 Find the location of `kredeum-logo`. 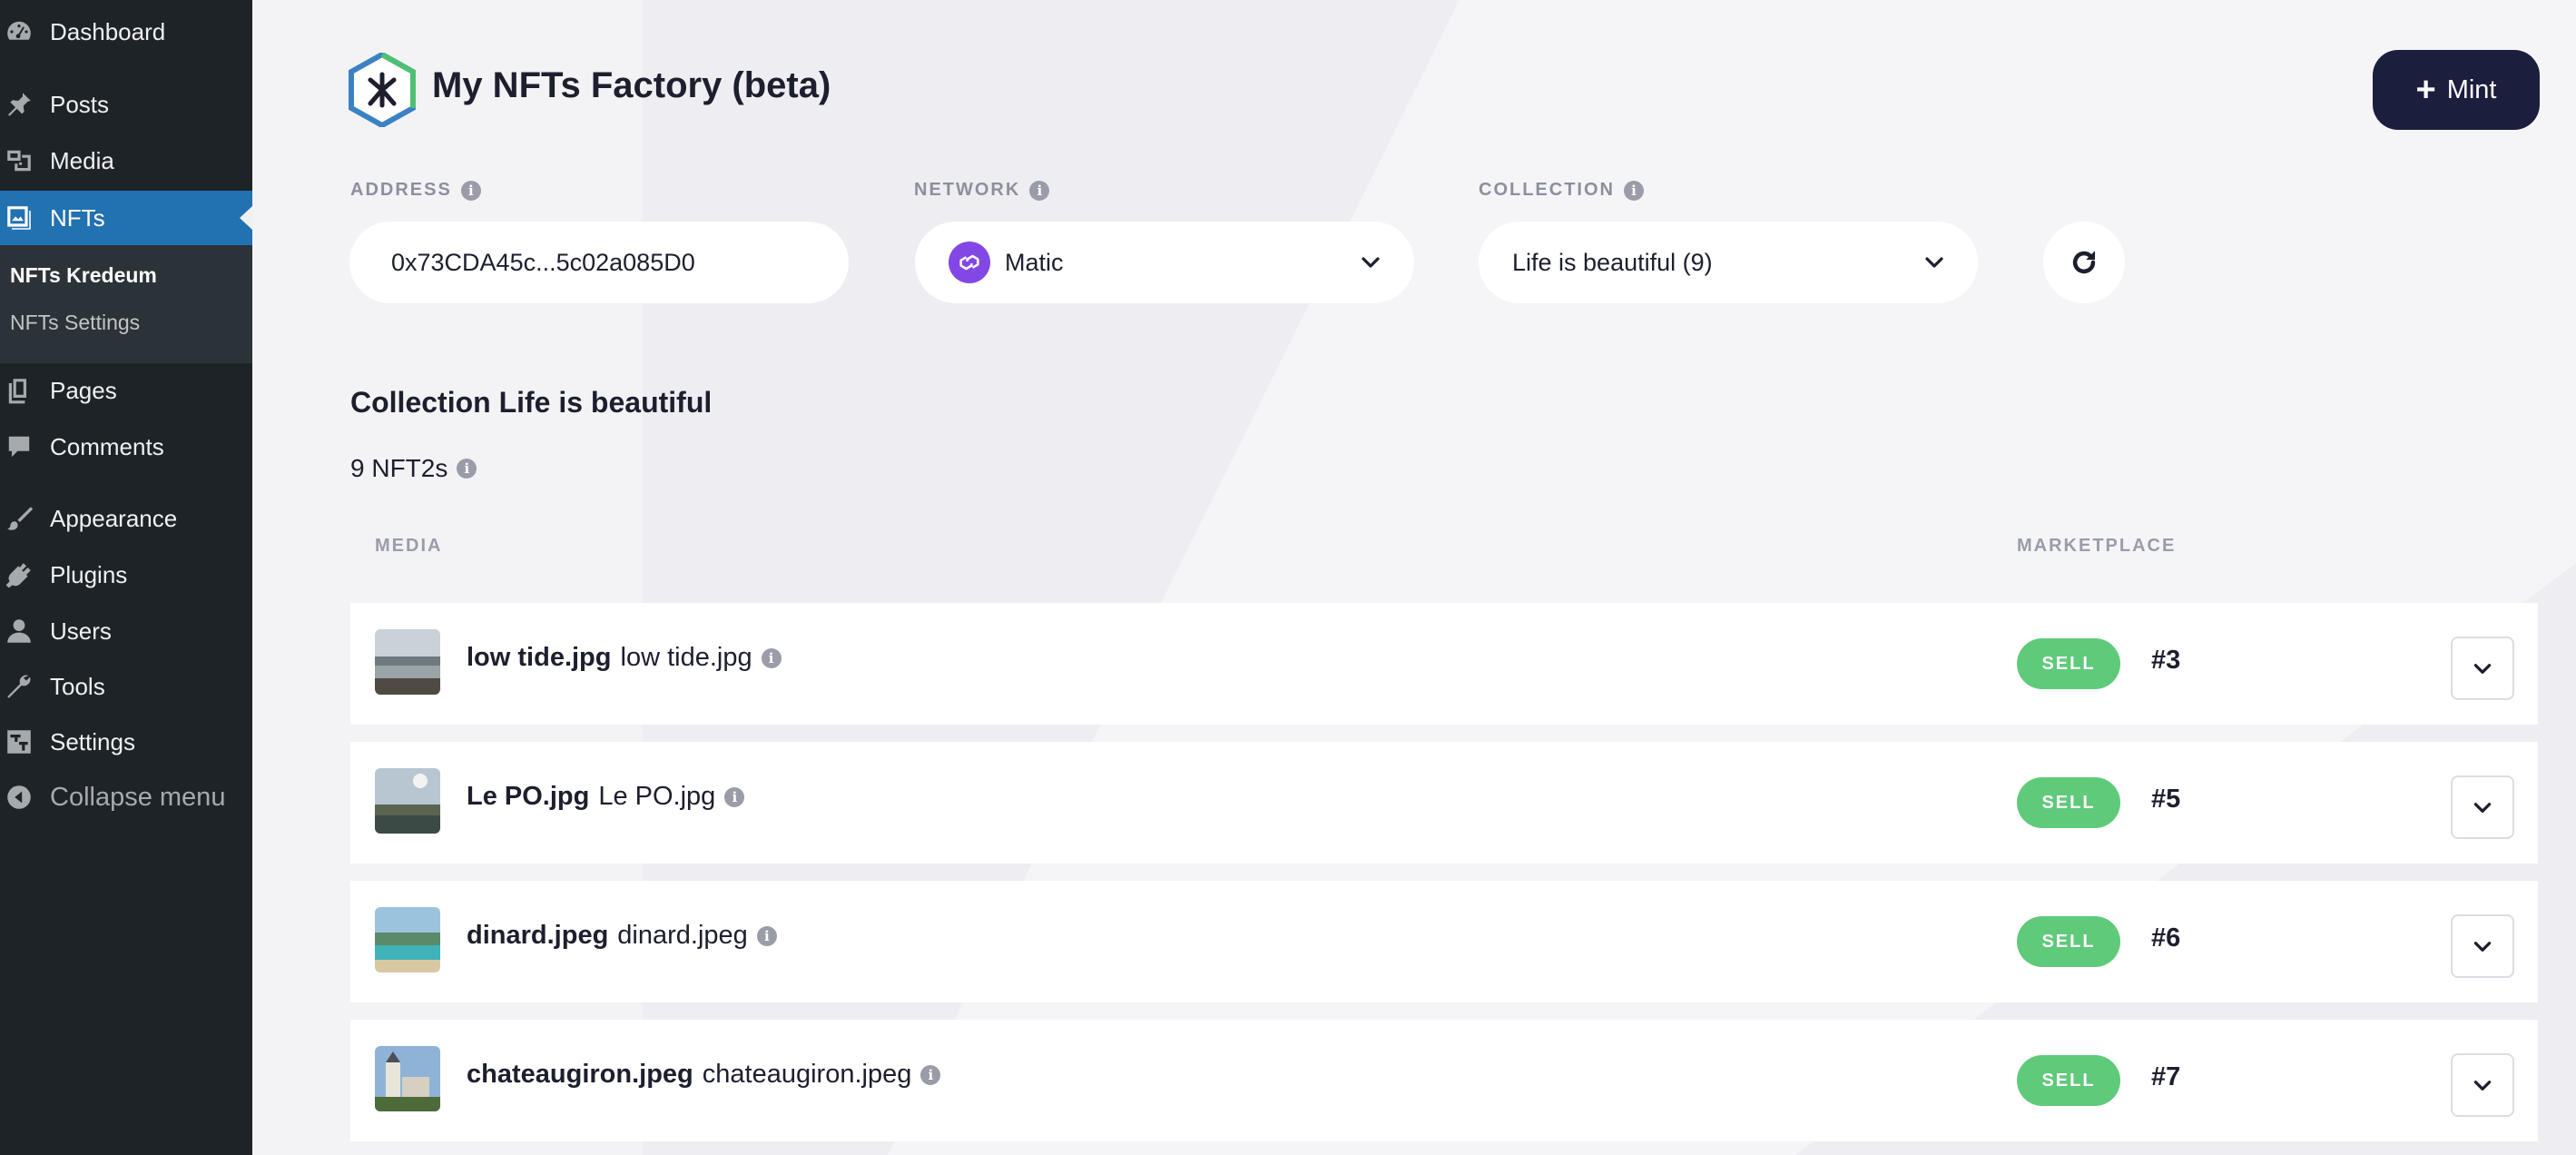

kredeum-logo is located at coordinates (382, 90).